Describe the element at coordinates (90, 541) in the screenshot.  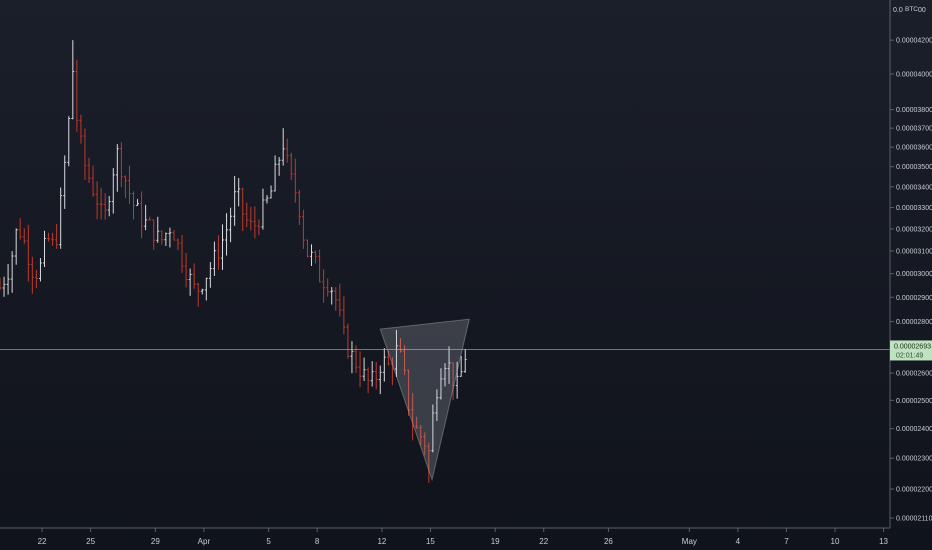
I see `x-tick-label: 25` at that location.